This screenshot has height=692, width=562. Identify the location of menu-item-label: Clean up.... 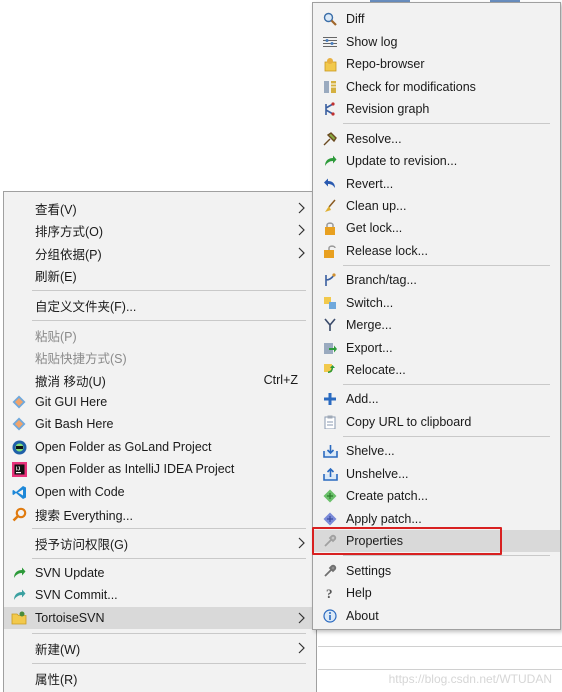
(376, 206).